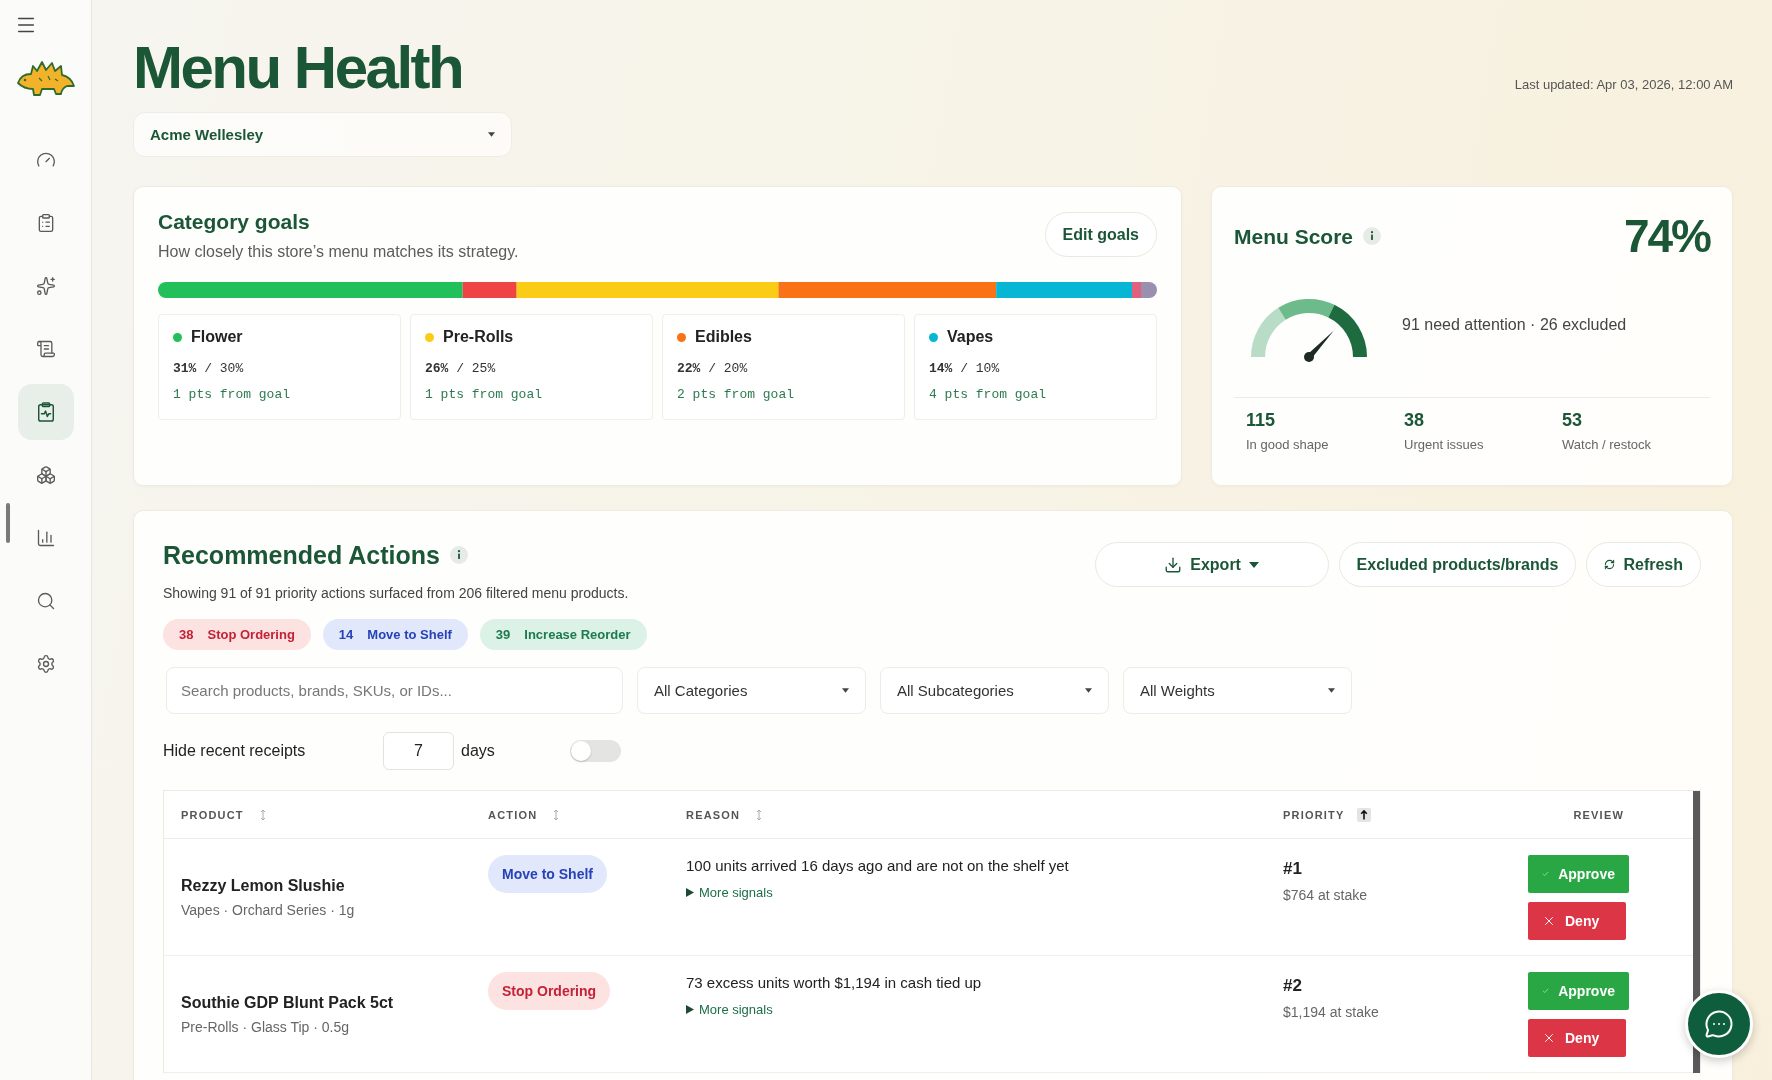 Image resolution: width=1772 pixels, height=1080 pixels. What do you see at coordinates (1623, 84) in the screenshot?
I see `last-updated: Last updated: Apr 03, 2026, 12:00 AM` at bounding box center [1623, 84].